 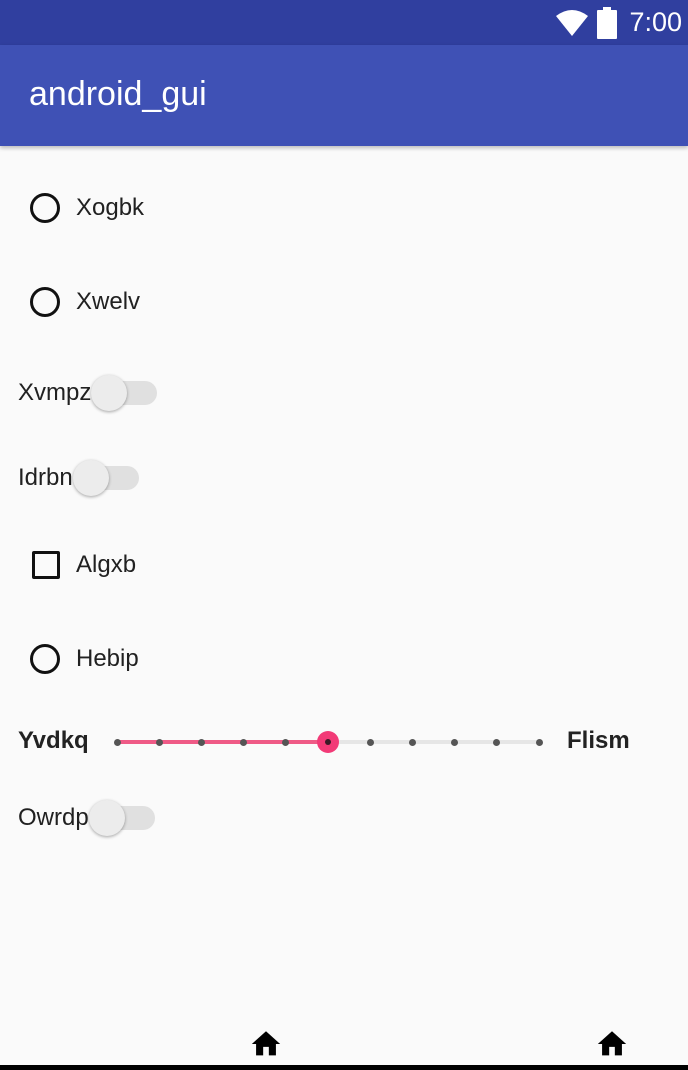 What do you see at coordinates (69, 659) in the screenshot?
I see `radio-hebip: Hebip` at bounding box center [69, 659].